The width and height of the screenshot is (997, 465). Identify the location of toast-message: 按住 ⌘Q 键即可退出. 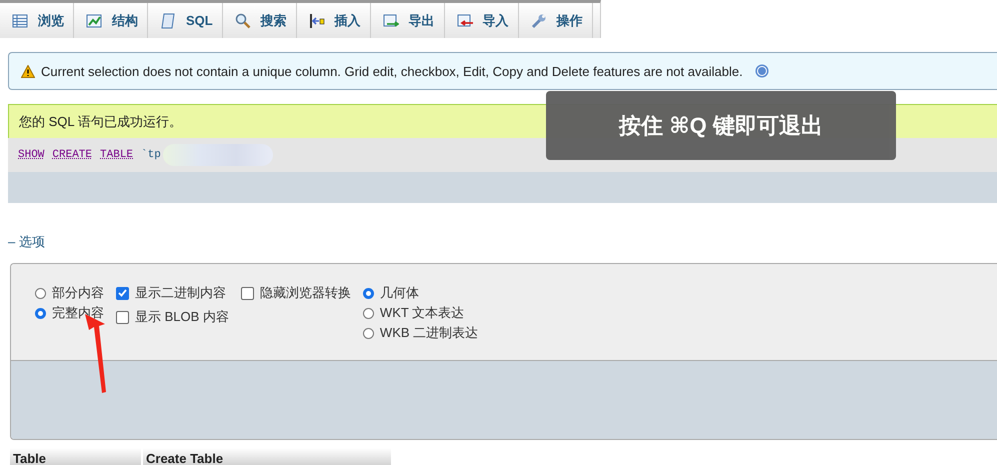
(721, 125).